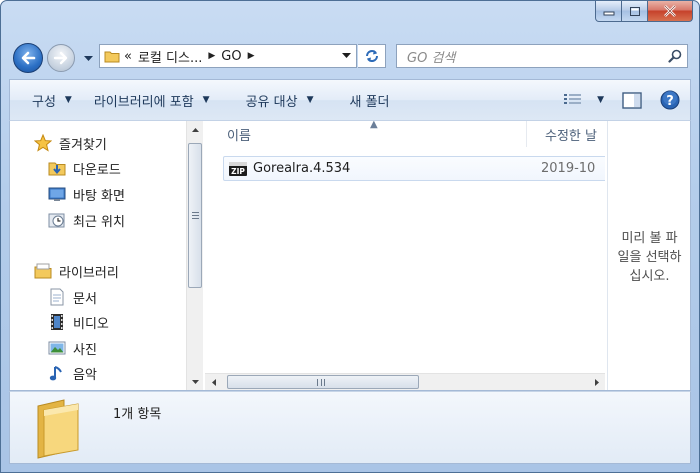 The height and width of the screenshot is (473, 700). Describe the element at coordinates (302, 168) in the screenshot. I see `file-name: Gorealra.4.534` at that location.